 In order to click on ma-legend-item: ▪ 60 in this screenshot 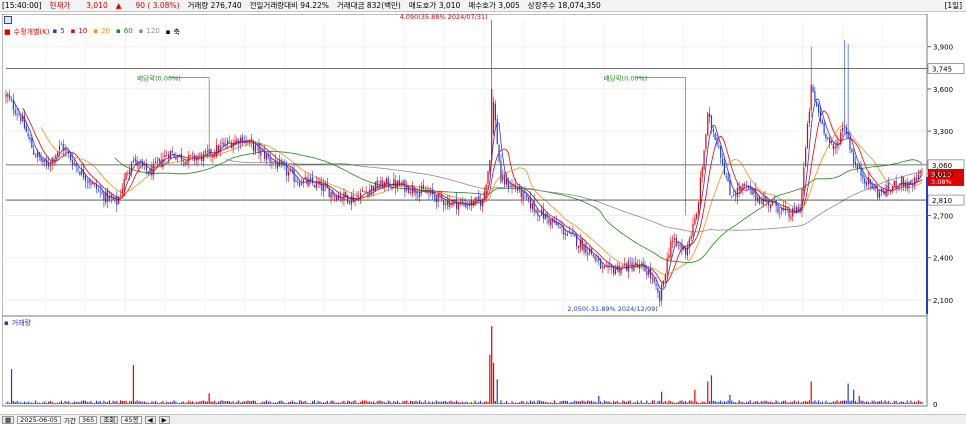, I will do `click(126, 32)`.